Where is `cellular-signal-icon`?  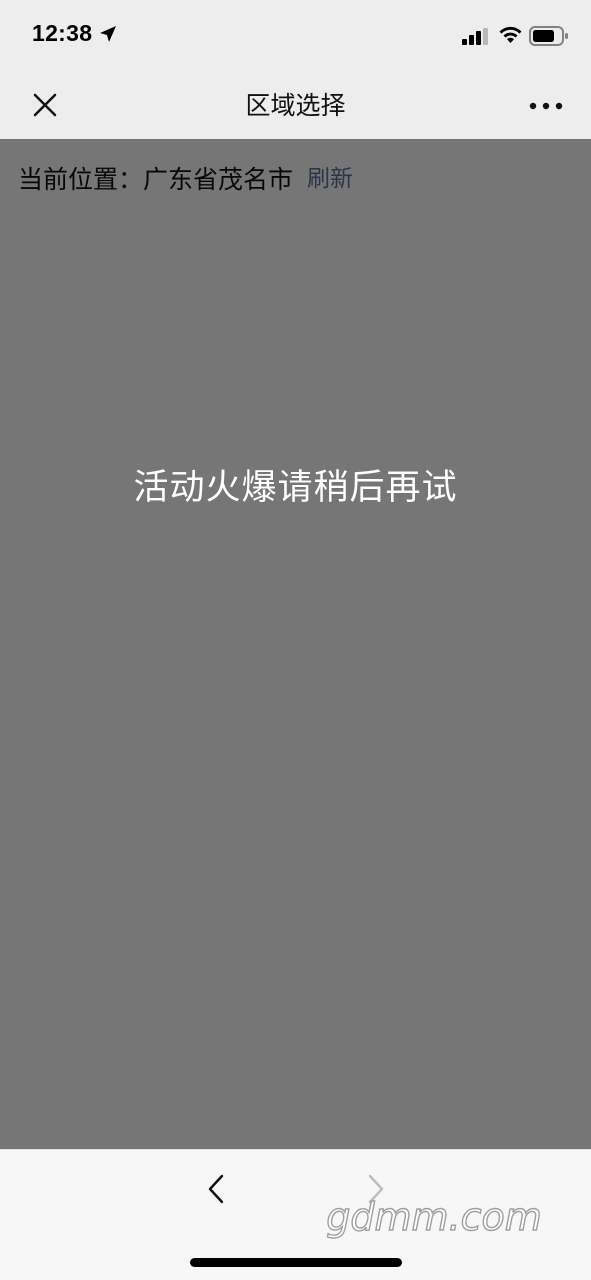 cellular-signal-icon is located at coordinates (475, 36).